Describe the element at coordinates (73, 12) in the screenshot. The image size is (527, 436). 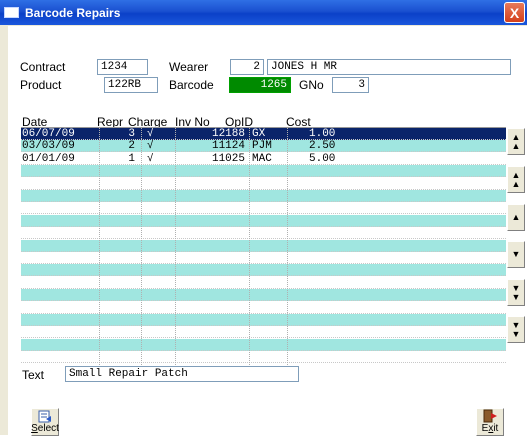
I see `window-title: Barcode Repairs` at that location.